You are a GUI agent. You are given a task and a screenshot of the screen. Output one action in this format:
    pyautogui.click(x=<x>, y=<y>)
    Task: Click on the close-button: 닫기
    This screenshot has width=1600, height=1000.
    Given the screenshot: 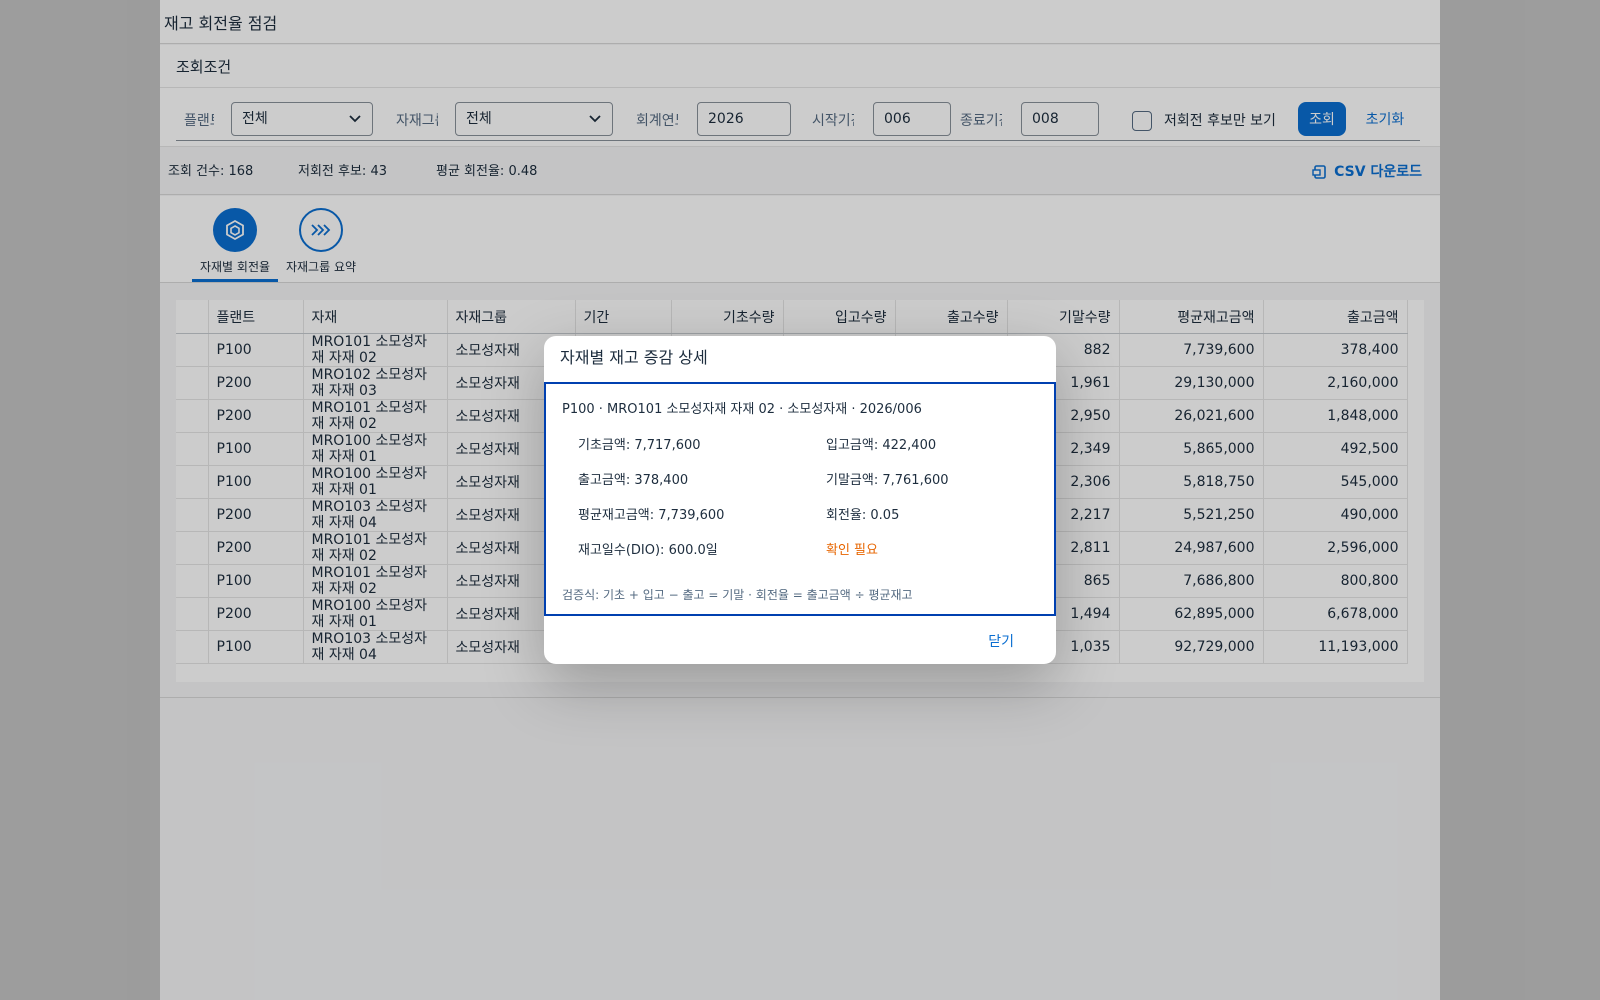 What is the action you would take?
    pyautogui.click(x=1001, y=641)
    